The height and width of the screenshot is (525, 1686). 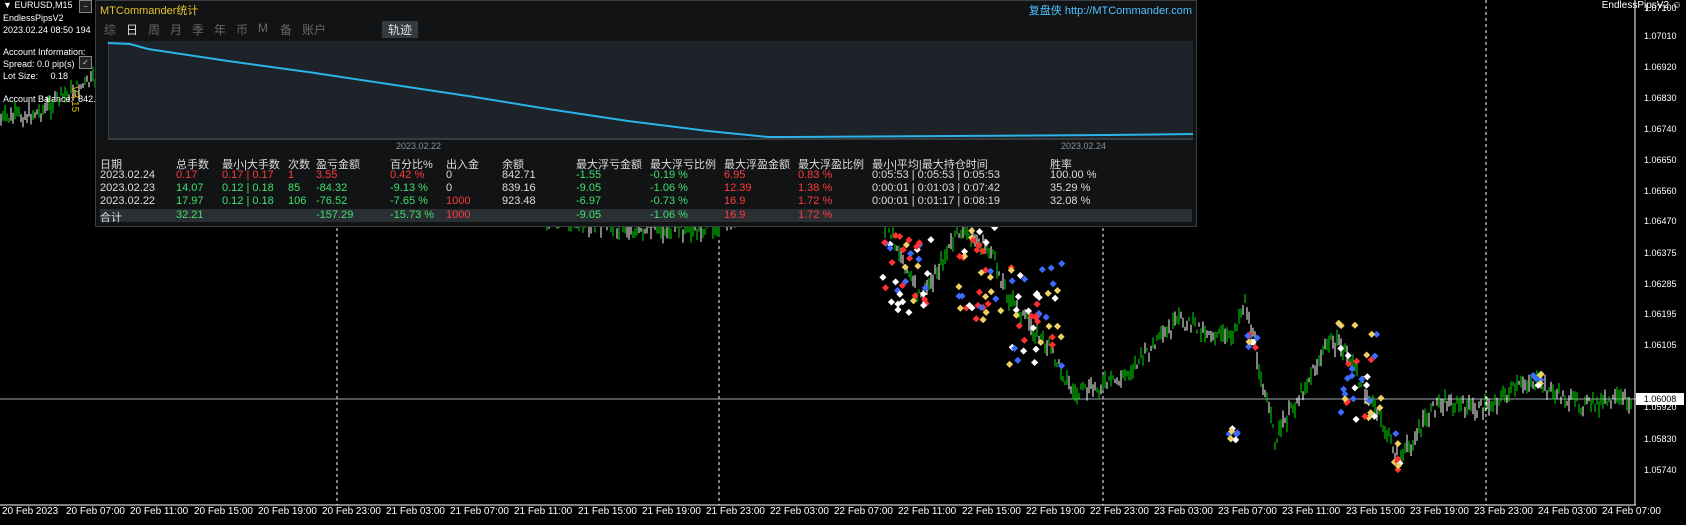 What do you see at coordinates (1660, 36) in the screenshot?
I see `price-axis-label: 1.07010` at bounding box center [1660, 36].